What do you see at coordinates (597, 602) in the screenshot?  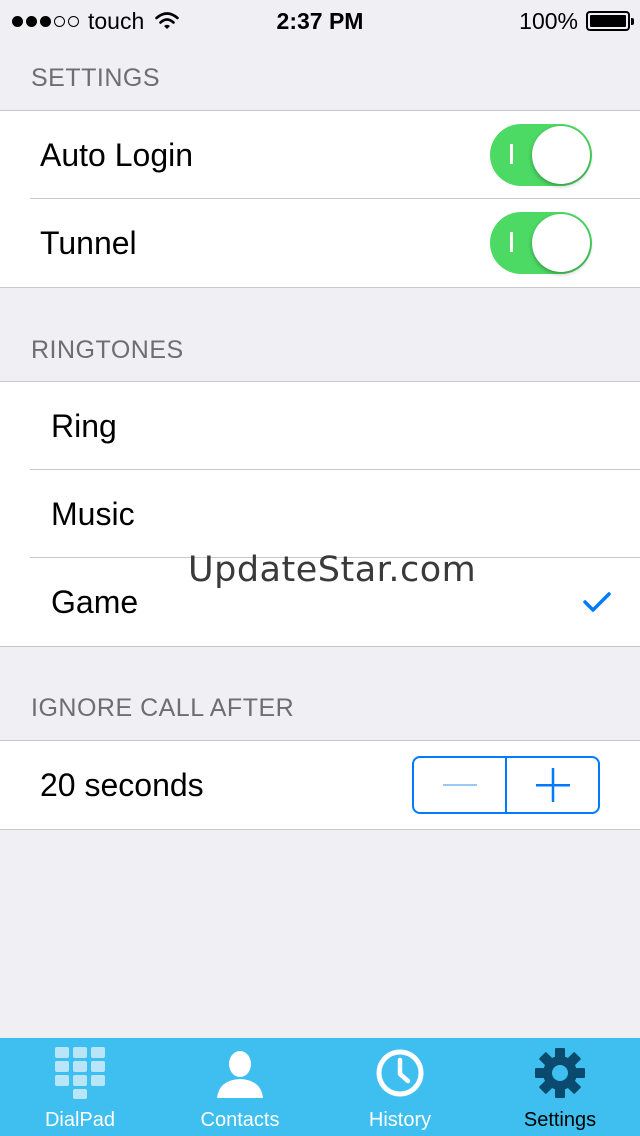 I see `checkmark-icon` at bounding box center [597, 602].